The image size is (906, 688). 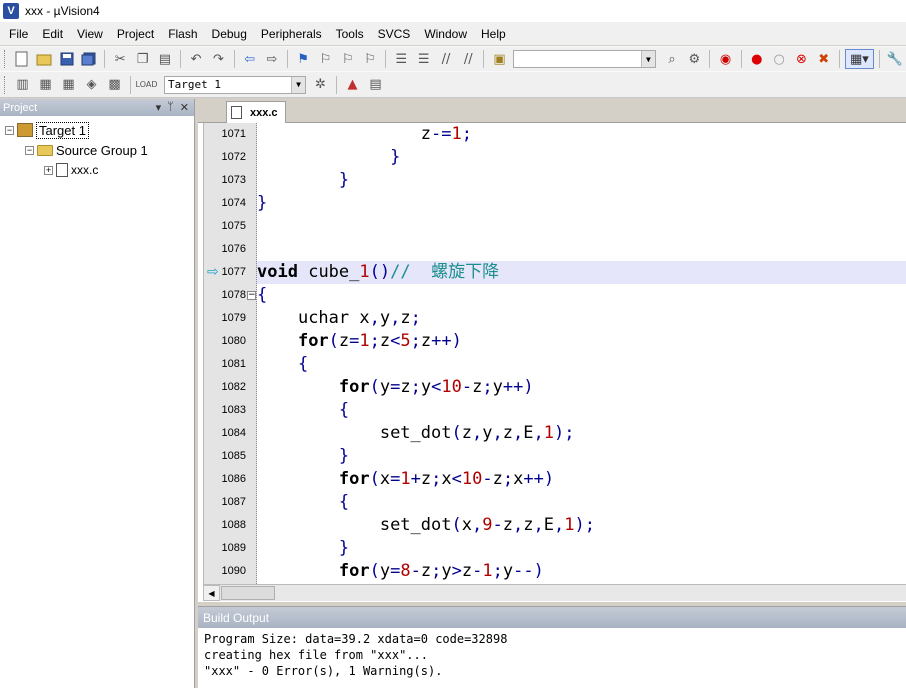 What do you see at coordinates (170, 107) in the screenshot?
I see `pin-icon: ᛘ` at bounding box center [170, 107].